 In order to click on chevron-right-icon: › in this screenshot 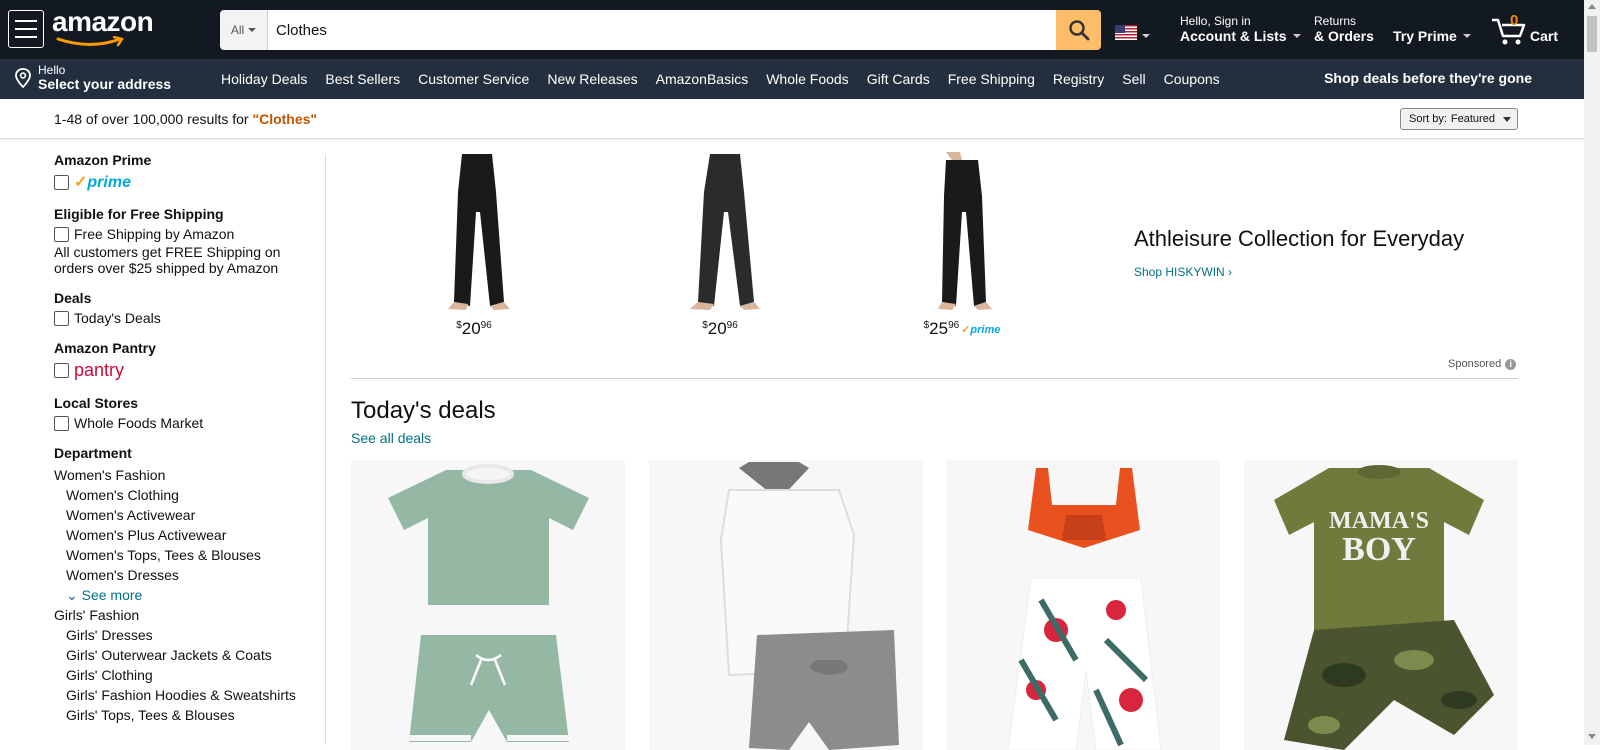, I will do `click(1230, 272)`.